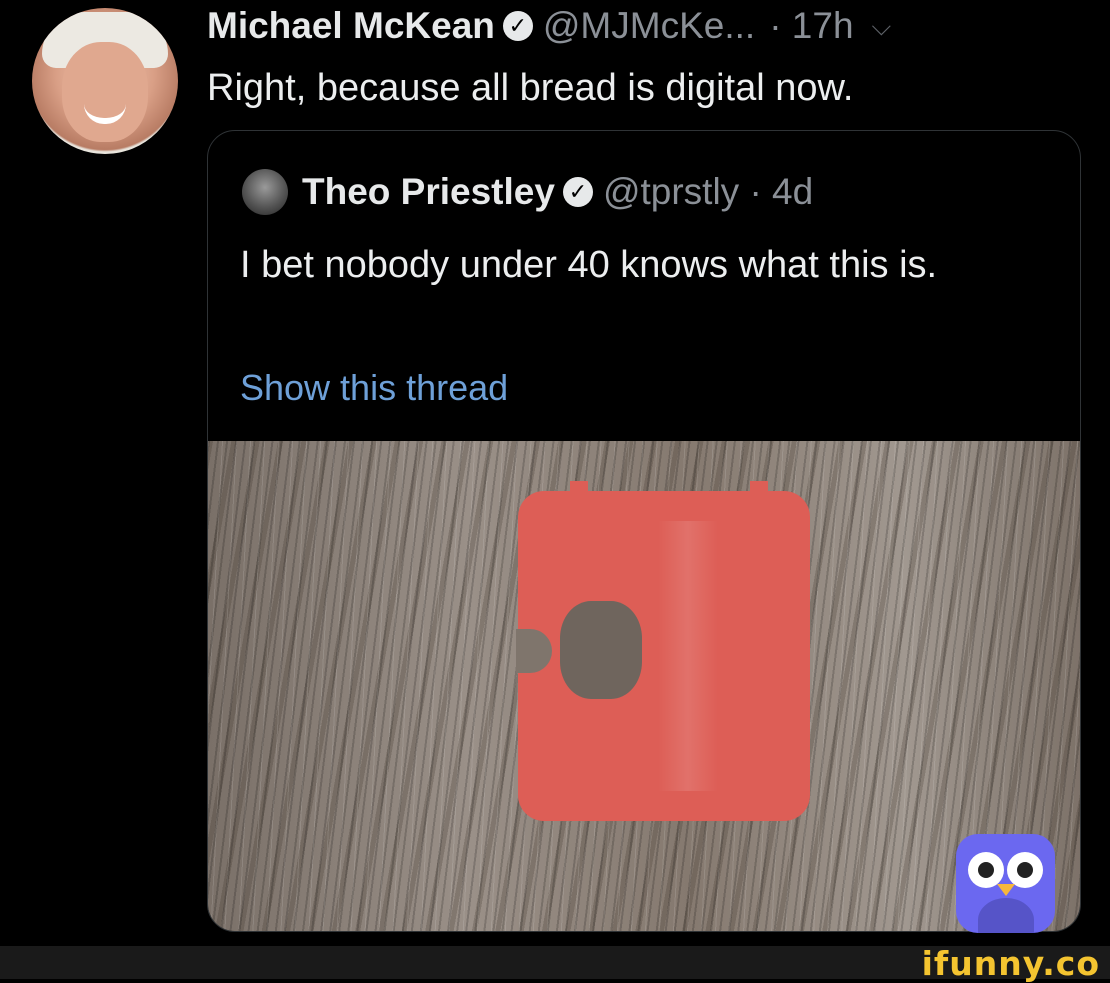 This screenshot has height=983, width=1110. I want to click on clip-hole, so click(601, 650).